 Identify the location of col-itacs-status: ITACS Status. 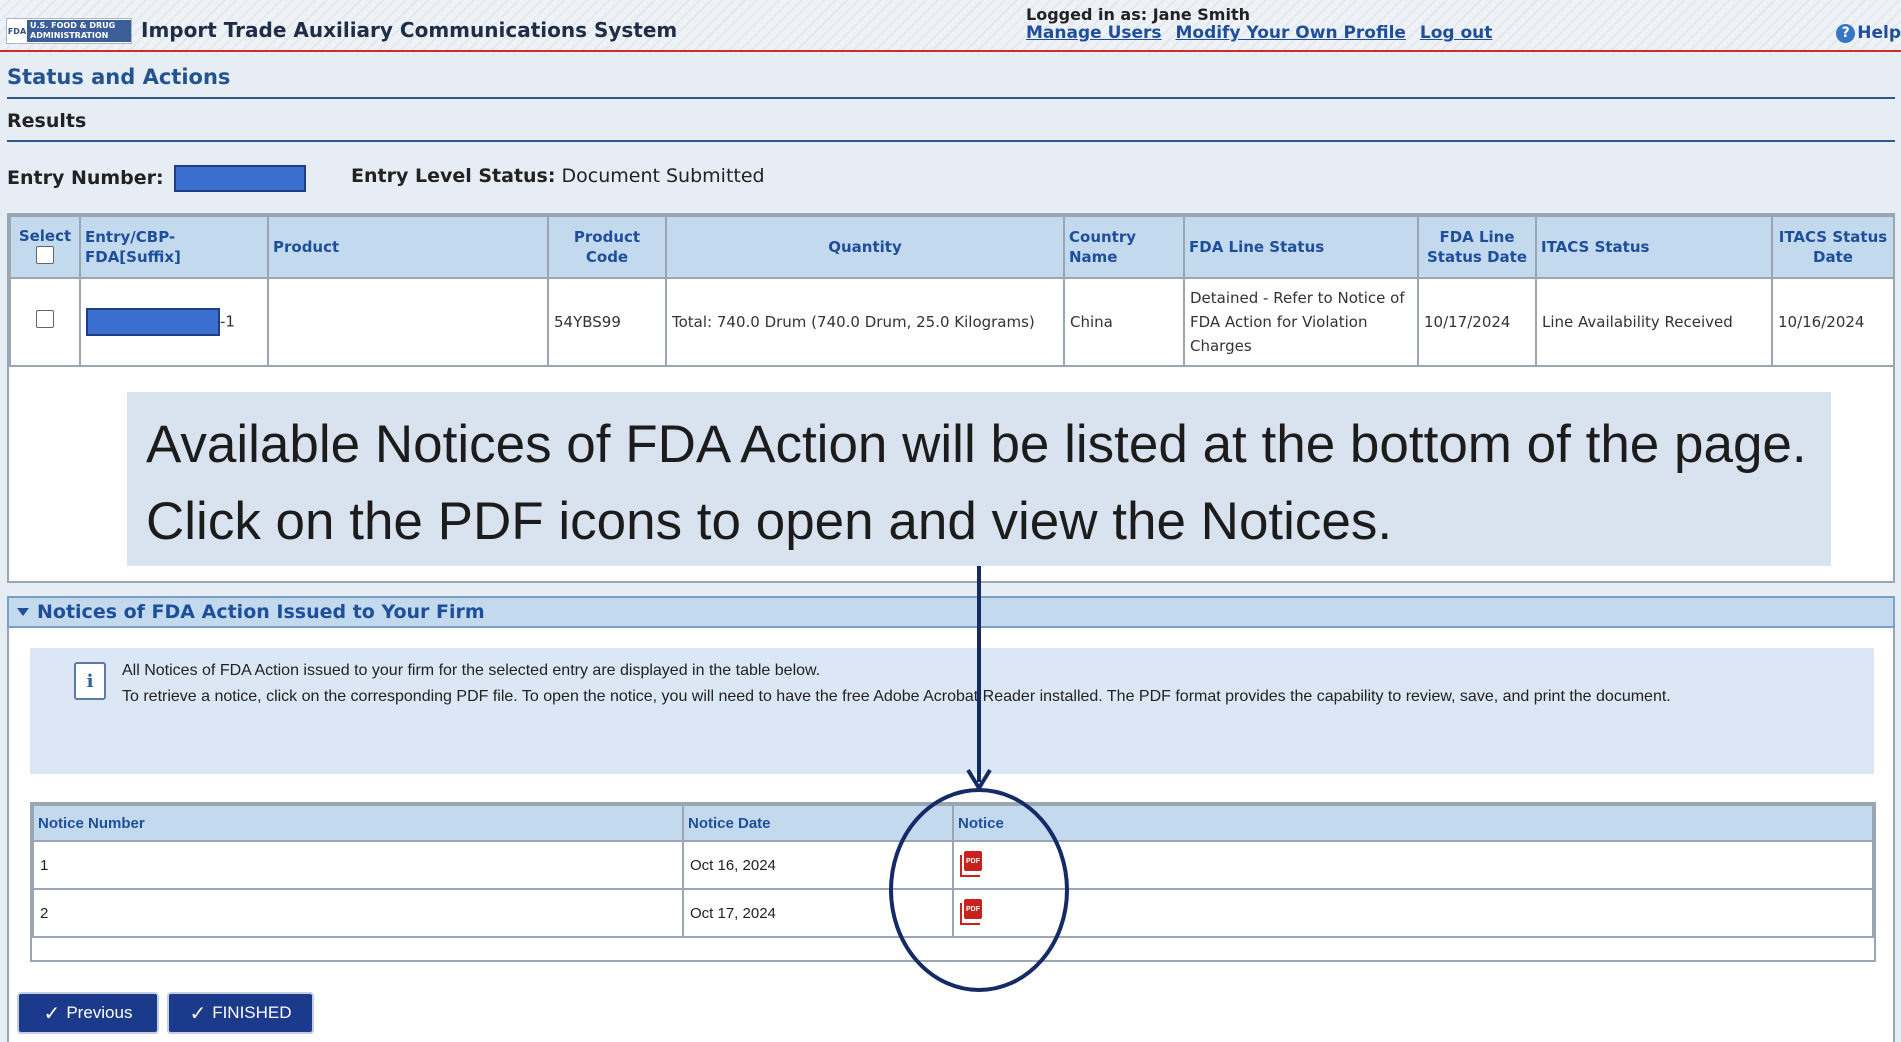
(1654, 247).